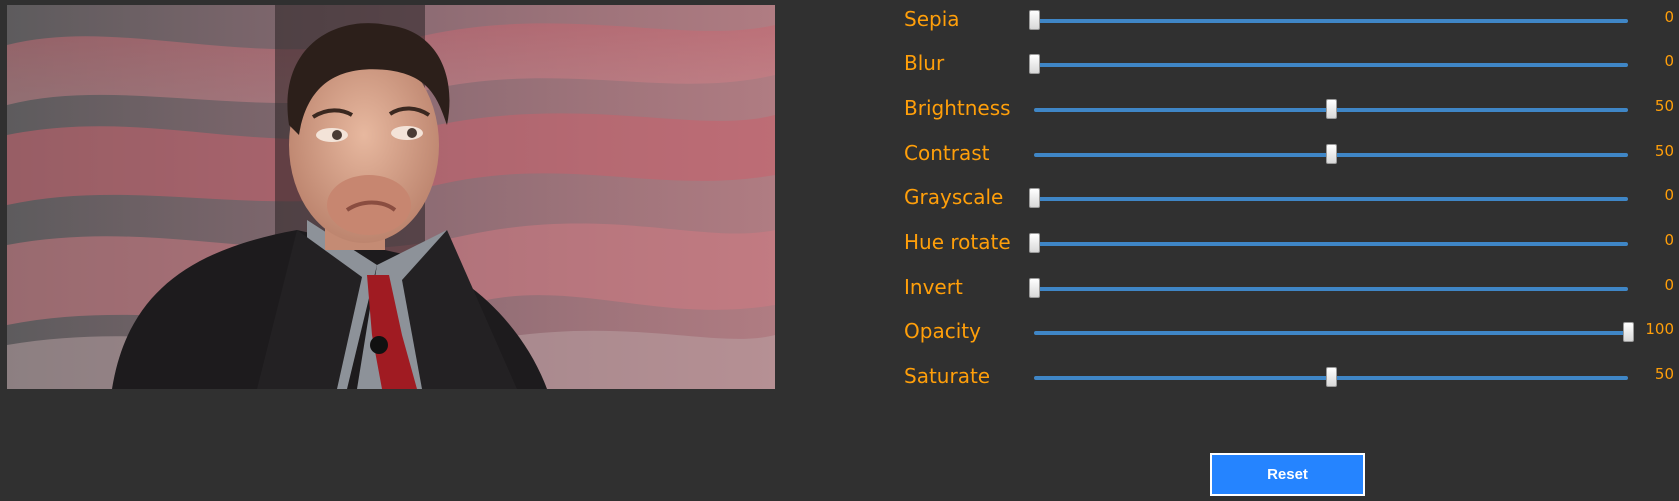  Describe the element at coordinates (1328, 64) in the screenshot. I see `filter-slider-blur` at that location.